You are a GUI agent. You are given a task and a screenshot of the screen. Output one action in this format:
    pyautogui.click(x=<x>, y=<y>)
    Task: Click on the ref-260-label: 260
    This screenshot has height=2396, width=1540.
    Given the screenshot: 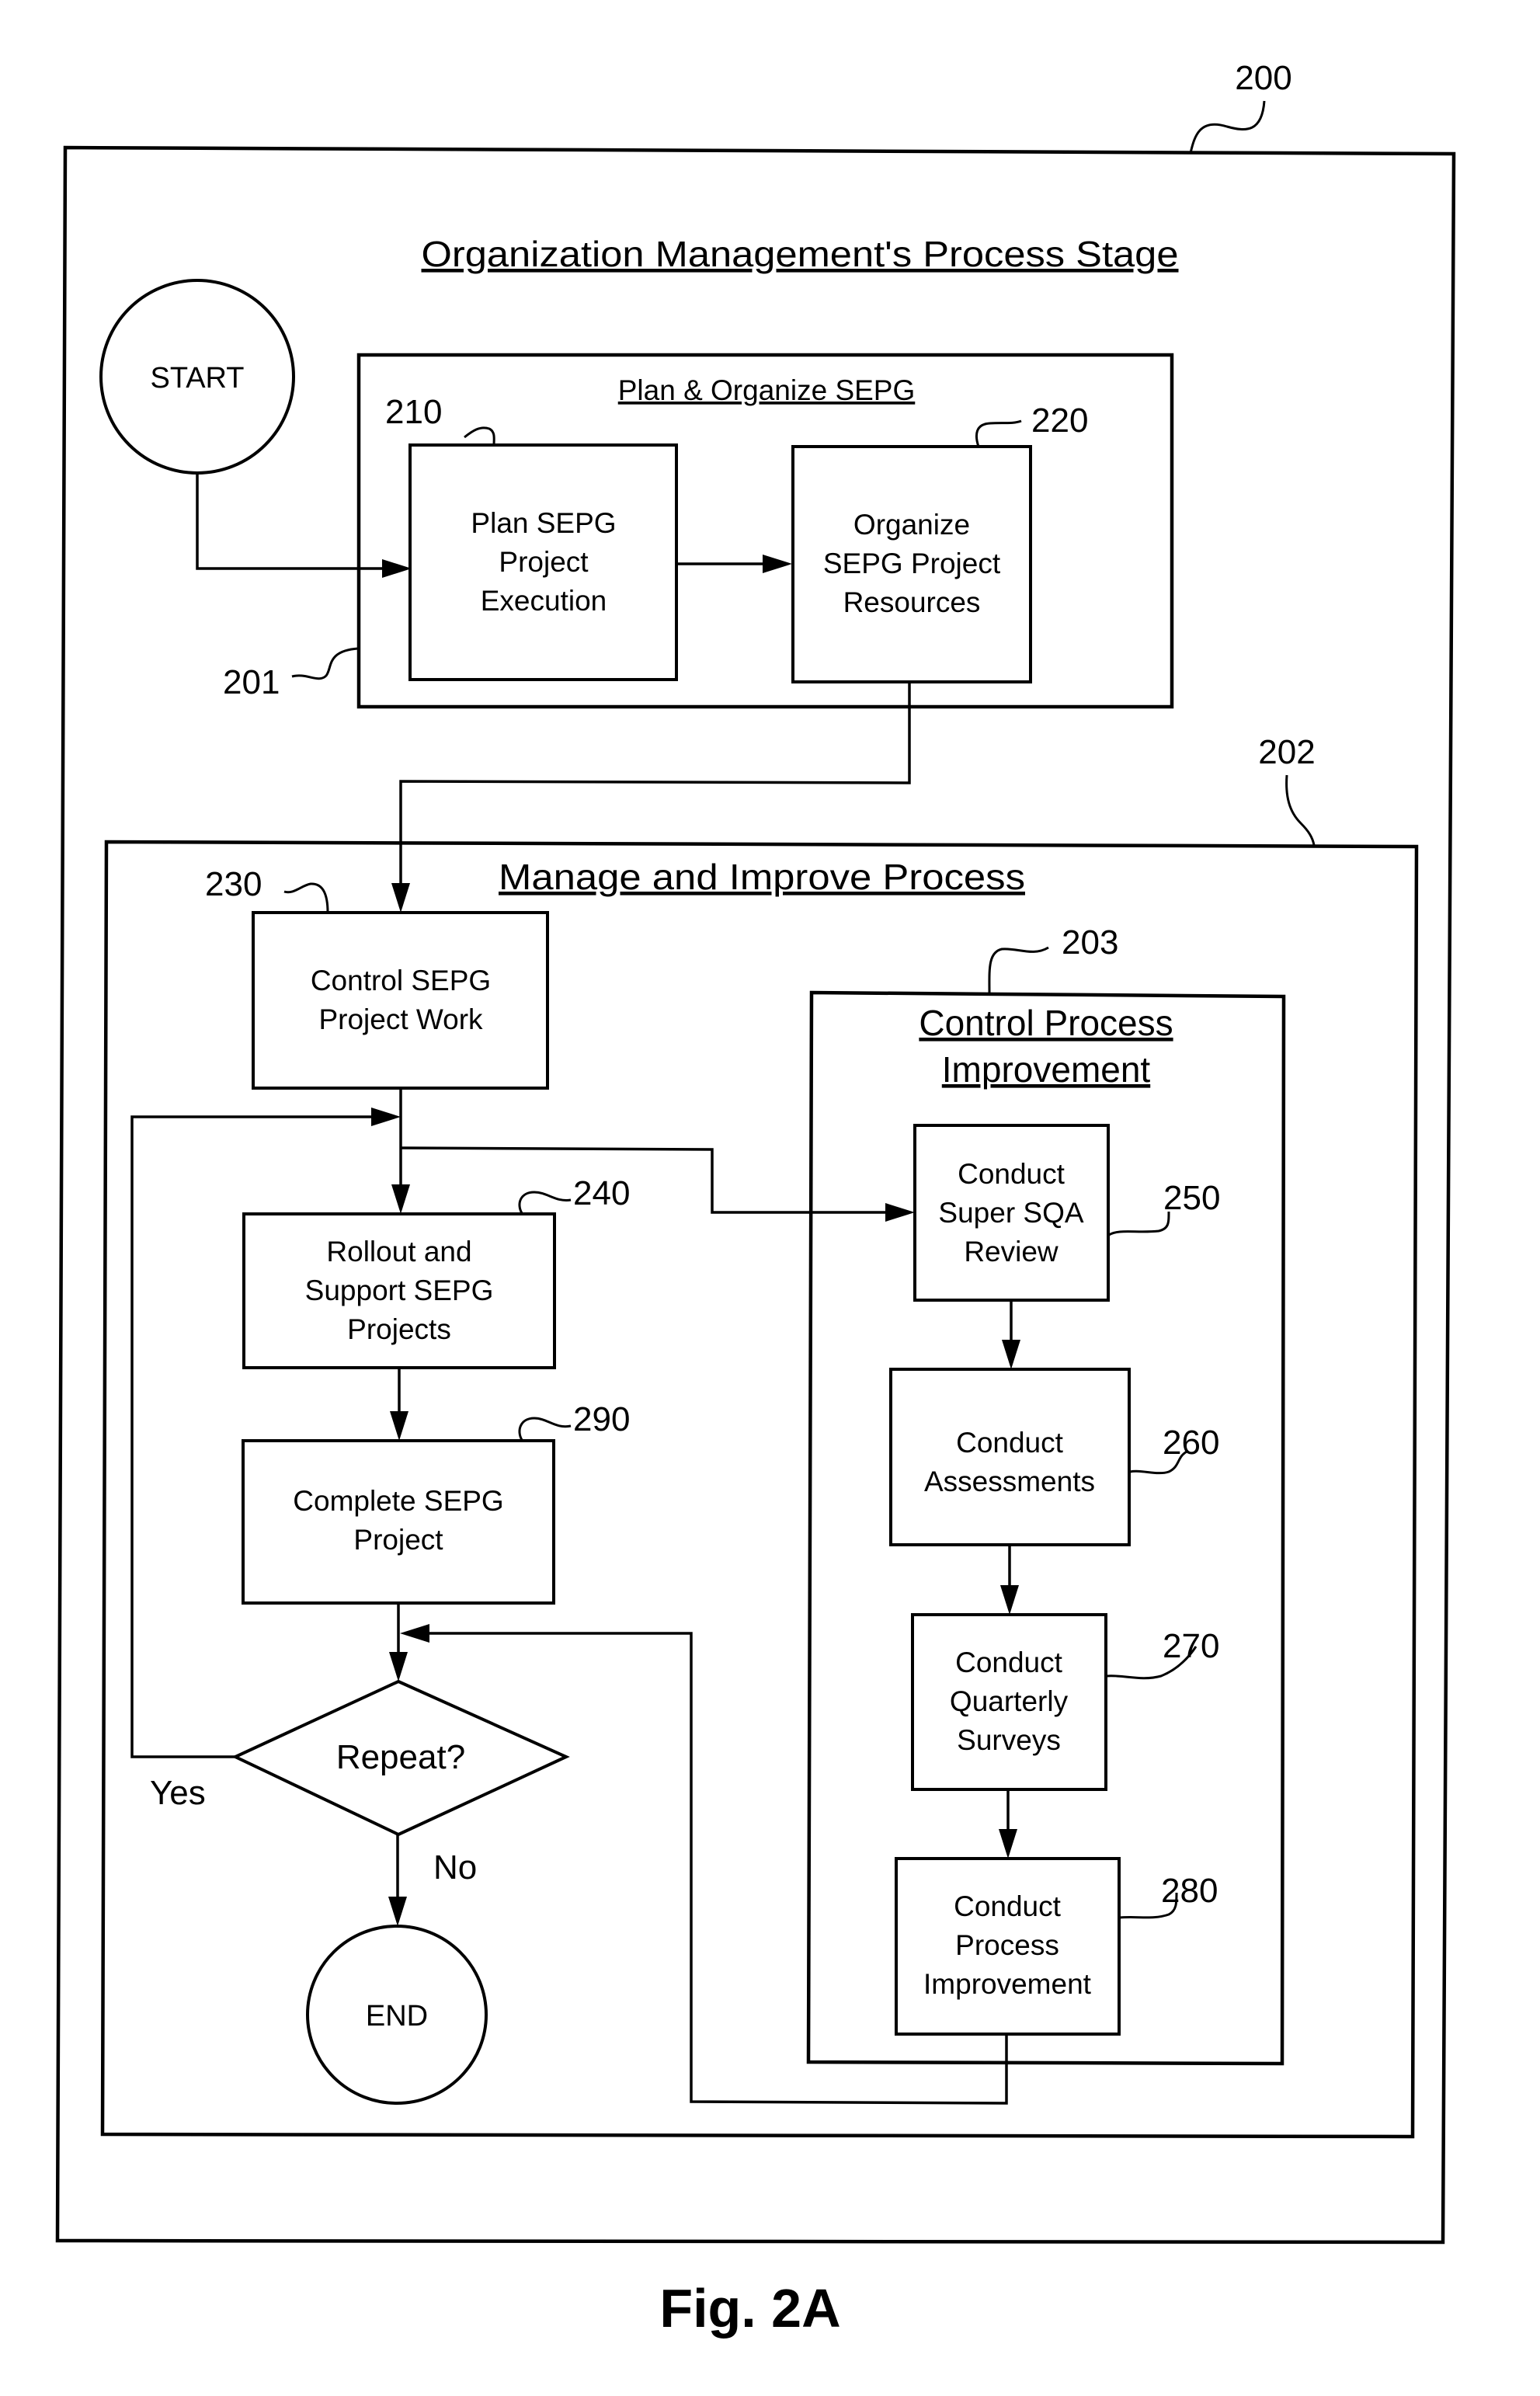 What is the action you would take?
    pyautogui.click(x=1191, y=1443)
    